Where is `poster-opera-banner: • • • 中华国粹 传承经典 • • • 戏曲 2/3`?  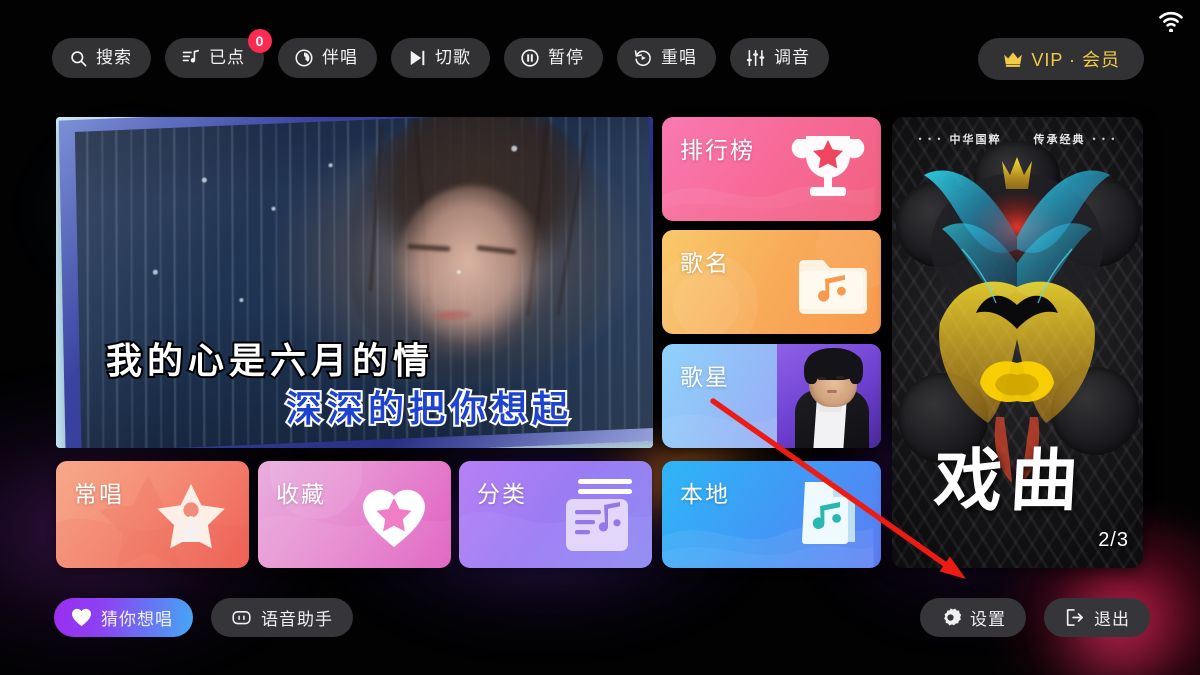
poster-opera-banner: • • • 中华国粹 传承经典 • • • 戏曲 2/3 is located at coordinates (1017, 342).